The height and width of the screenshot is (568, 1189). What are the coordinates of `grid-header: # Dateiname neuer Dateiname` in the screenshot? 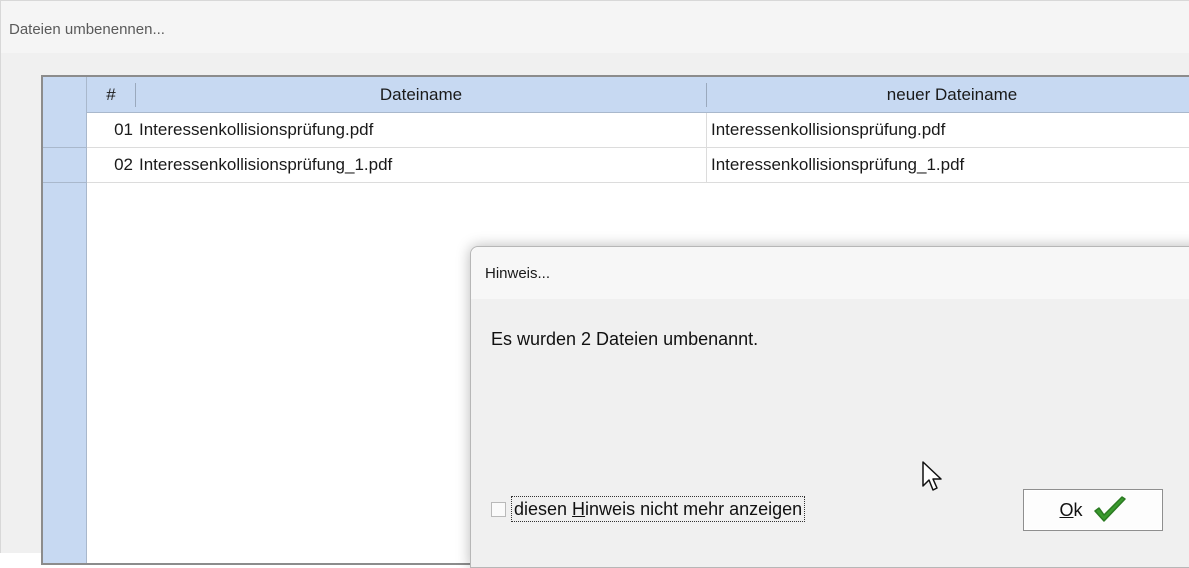 It's located at (616, 95).